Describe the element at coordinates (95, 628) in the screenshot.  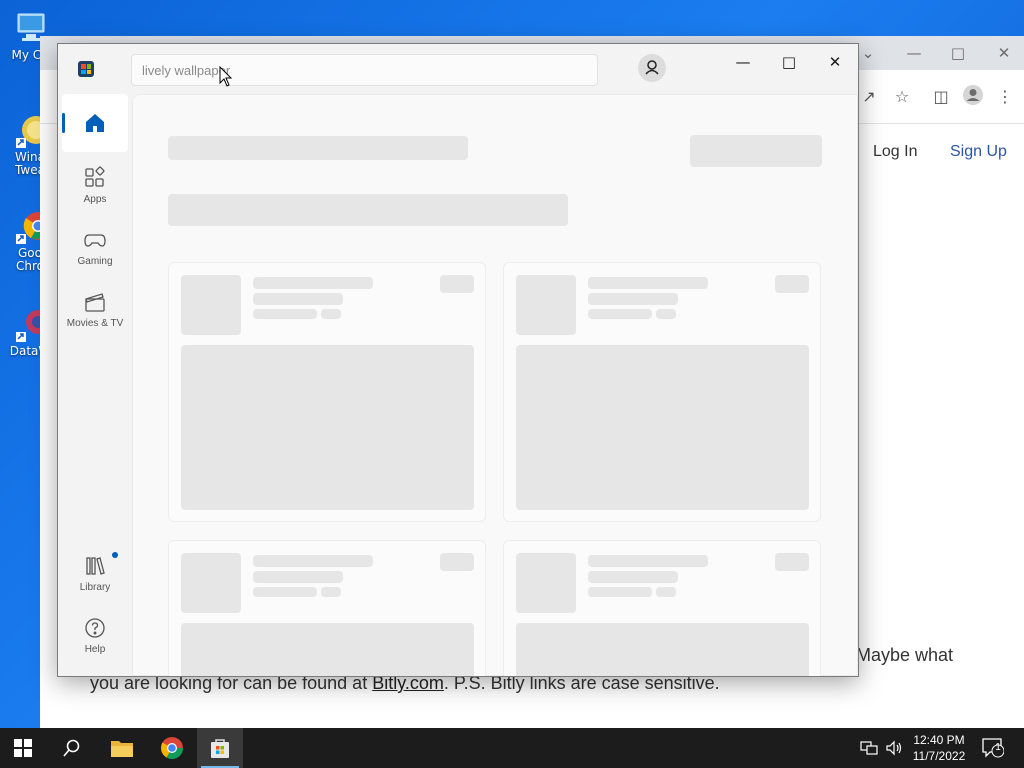
I see `help-icon` at that location.